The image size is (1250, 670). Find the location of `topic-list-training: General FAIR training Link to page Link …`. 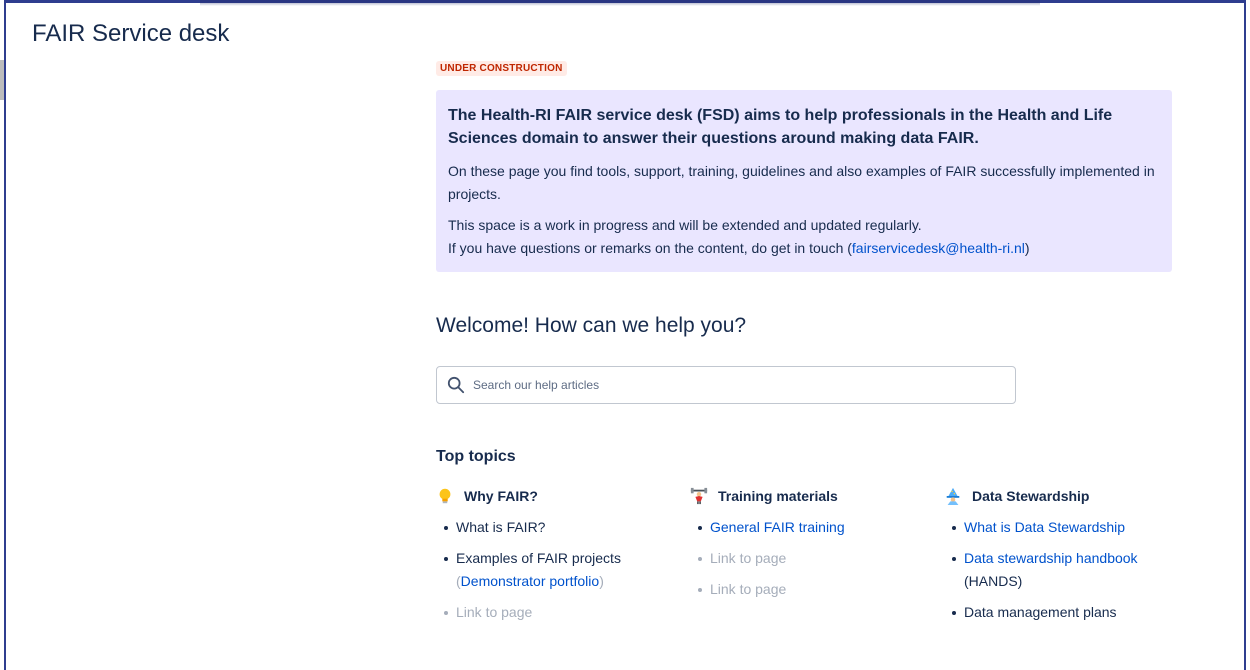

topic-list-training: General FAIR training Link to page Link … is located at coordinates (810, 558).